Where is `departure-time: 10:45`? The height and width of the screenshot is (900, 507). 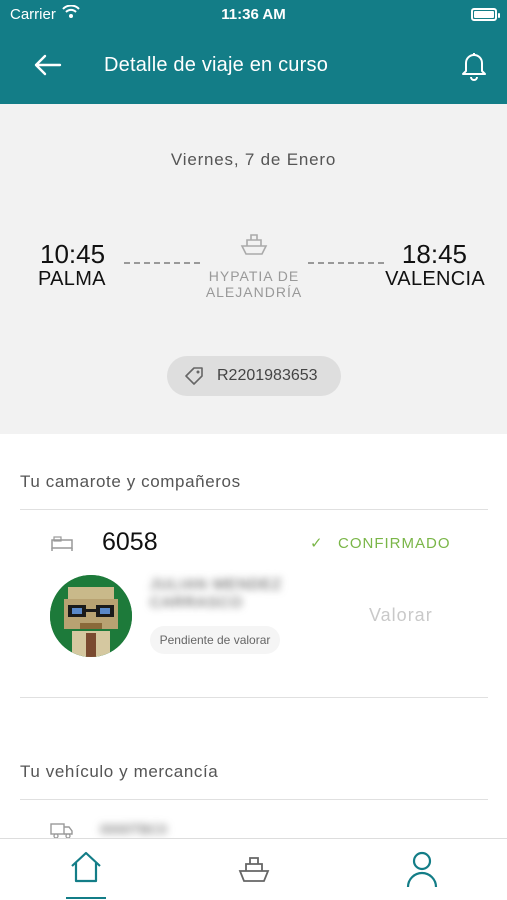
departure-time: 10:45 is located at coordinates (73, 254).